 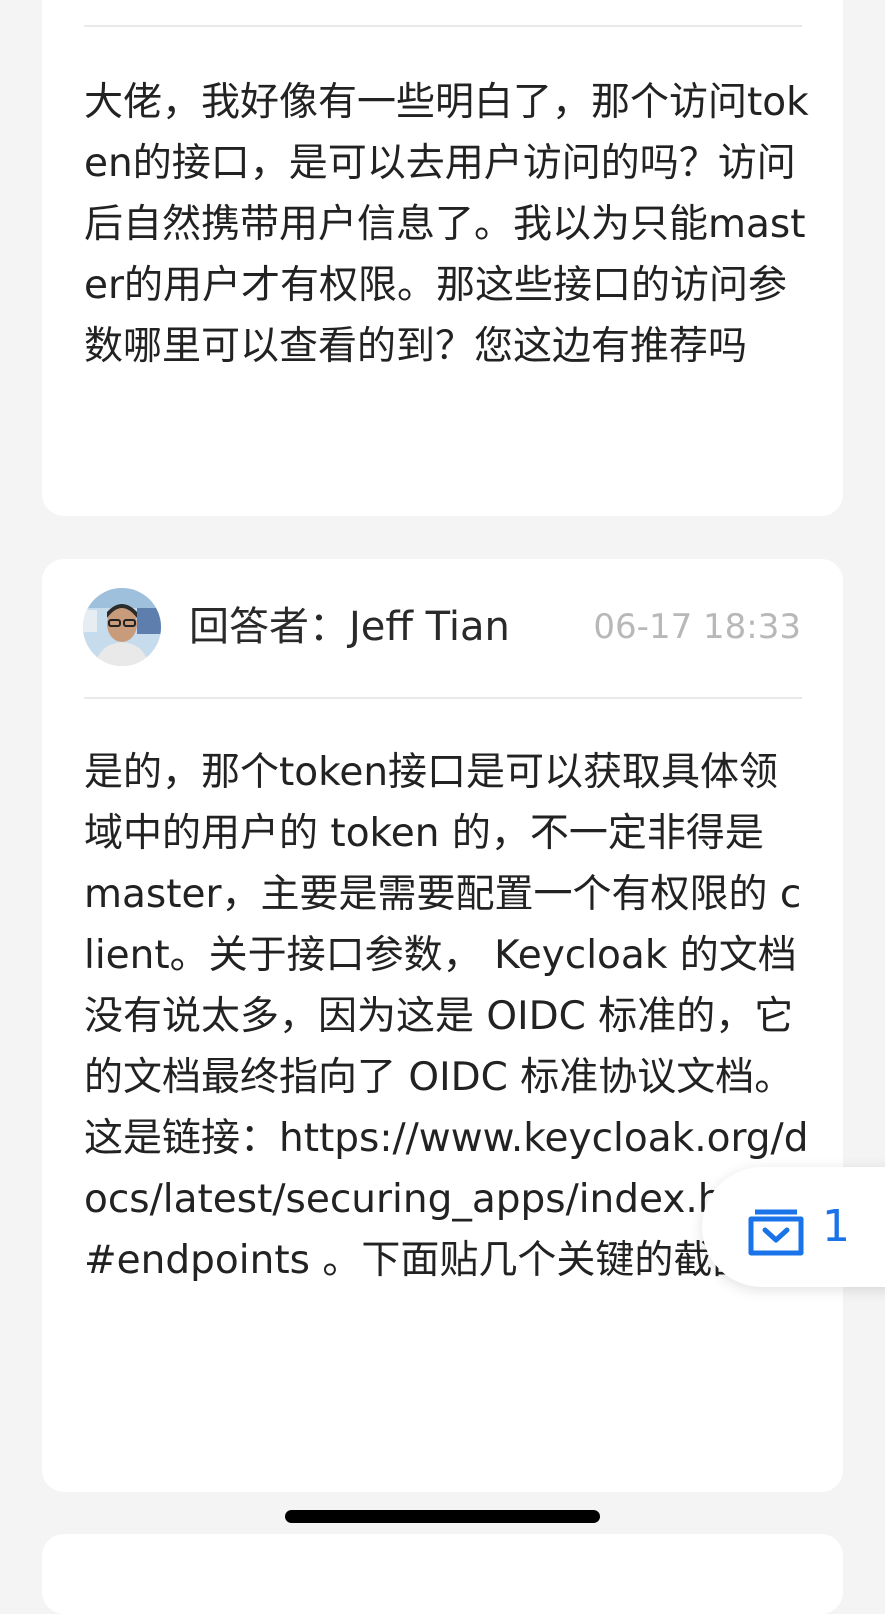 I want to click on answerer-name: Jeff Tian, so click(x=429, y=627).